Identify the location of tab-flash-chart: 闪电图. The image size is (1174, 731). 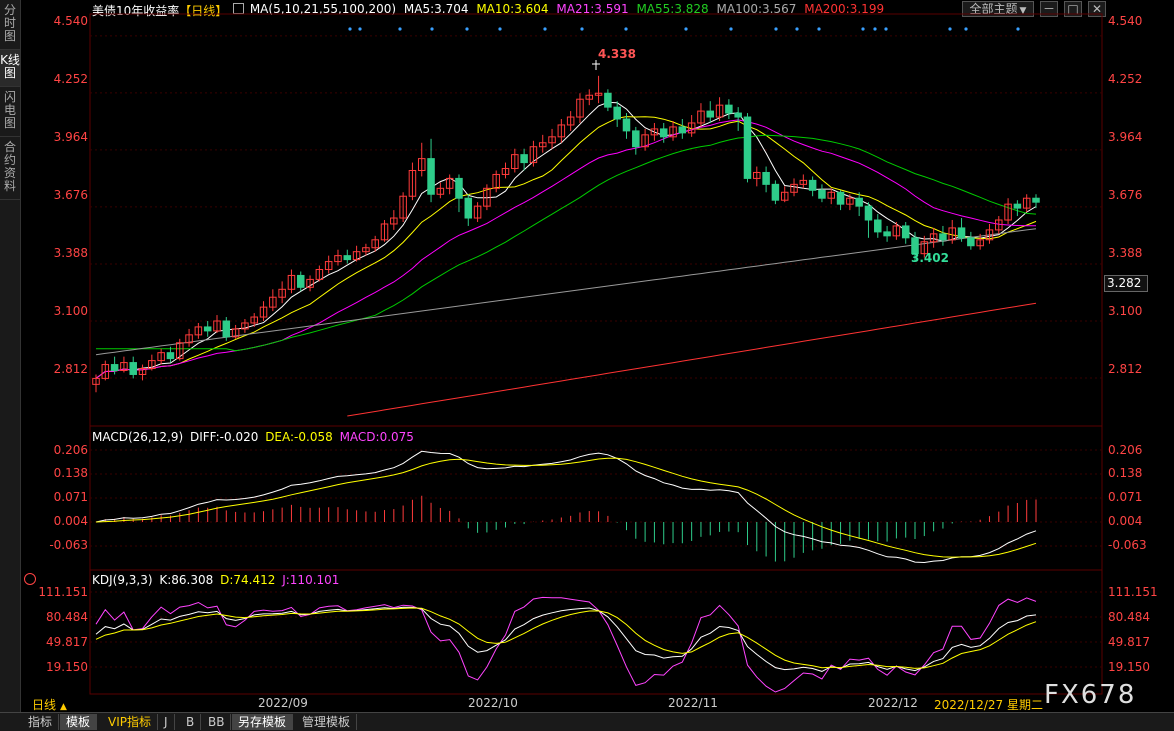
(10, 112).